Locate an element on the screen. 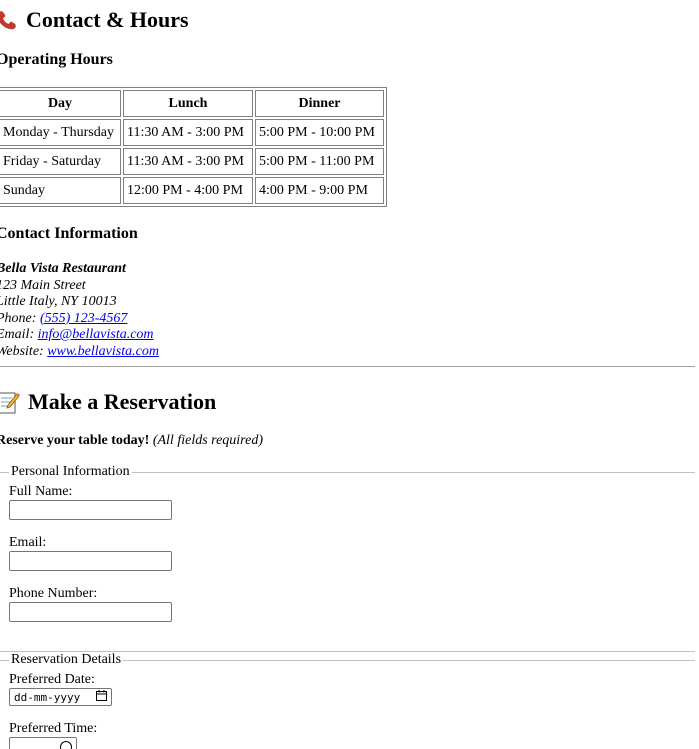 The width and height of the screenshot is (699, 749). phone-label: Phone: is located at coordinates (18, 318).